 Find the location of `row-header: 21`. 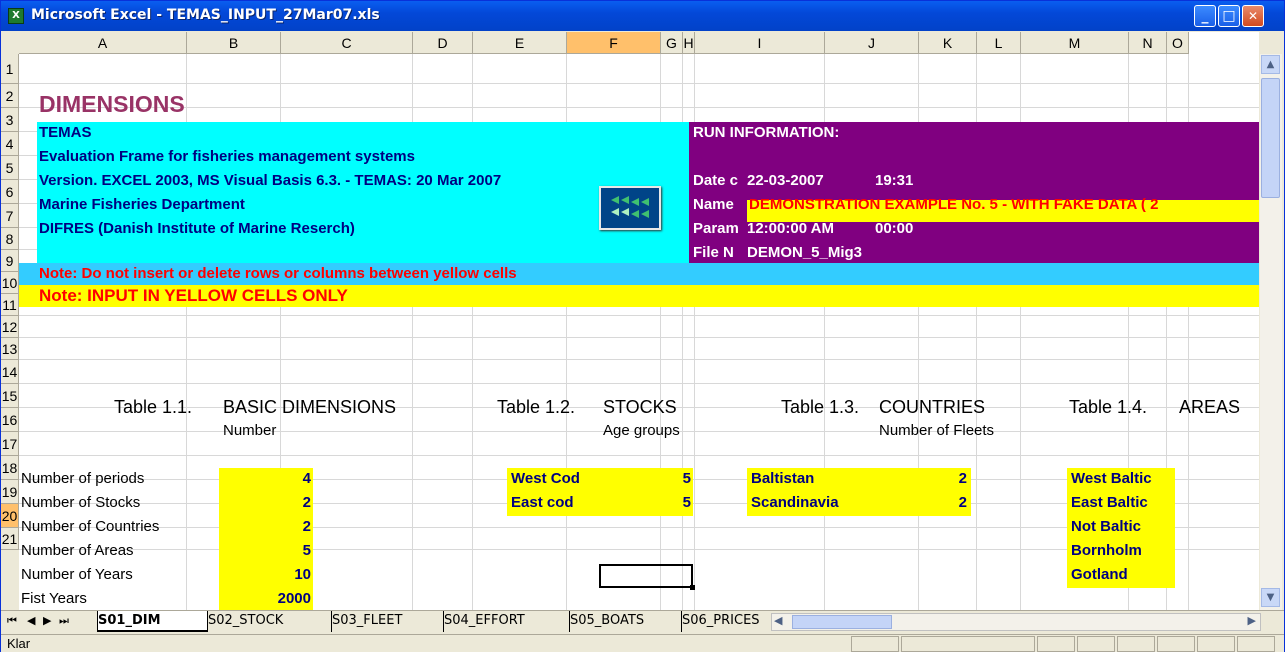

row-header: 21 is located at coordinates (10, 539).